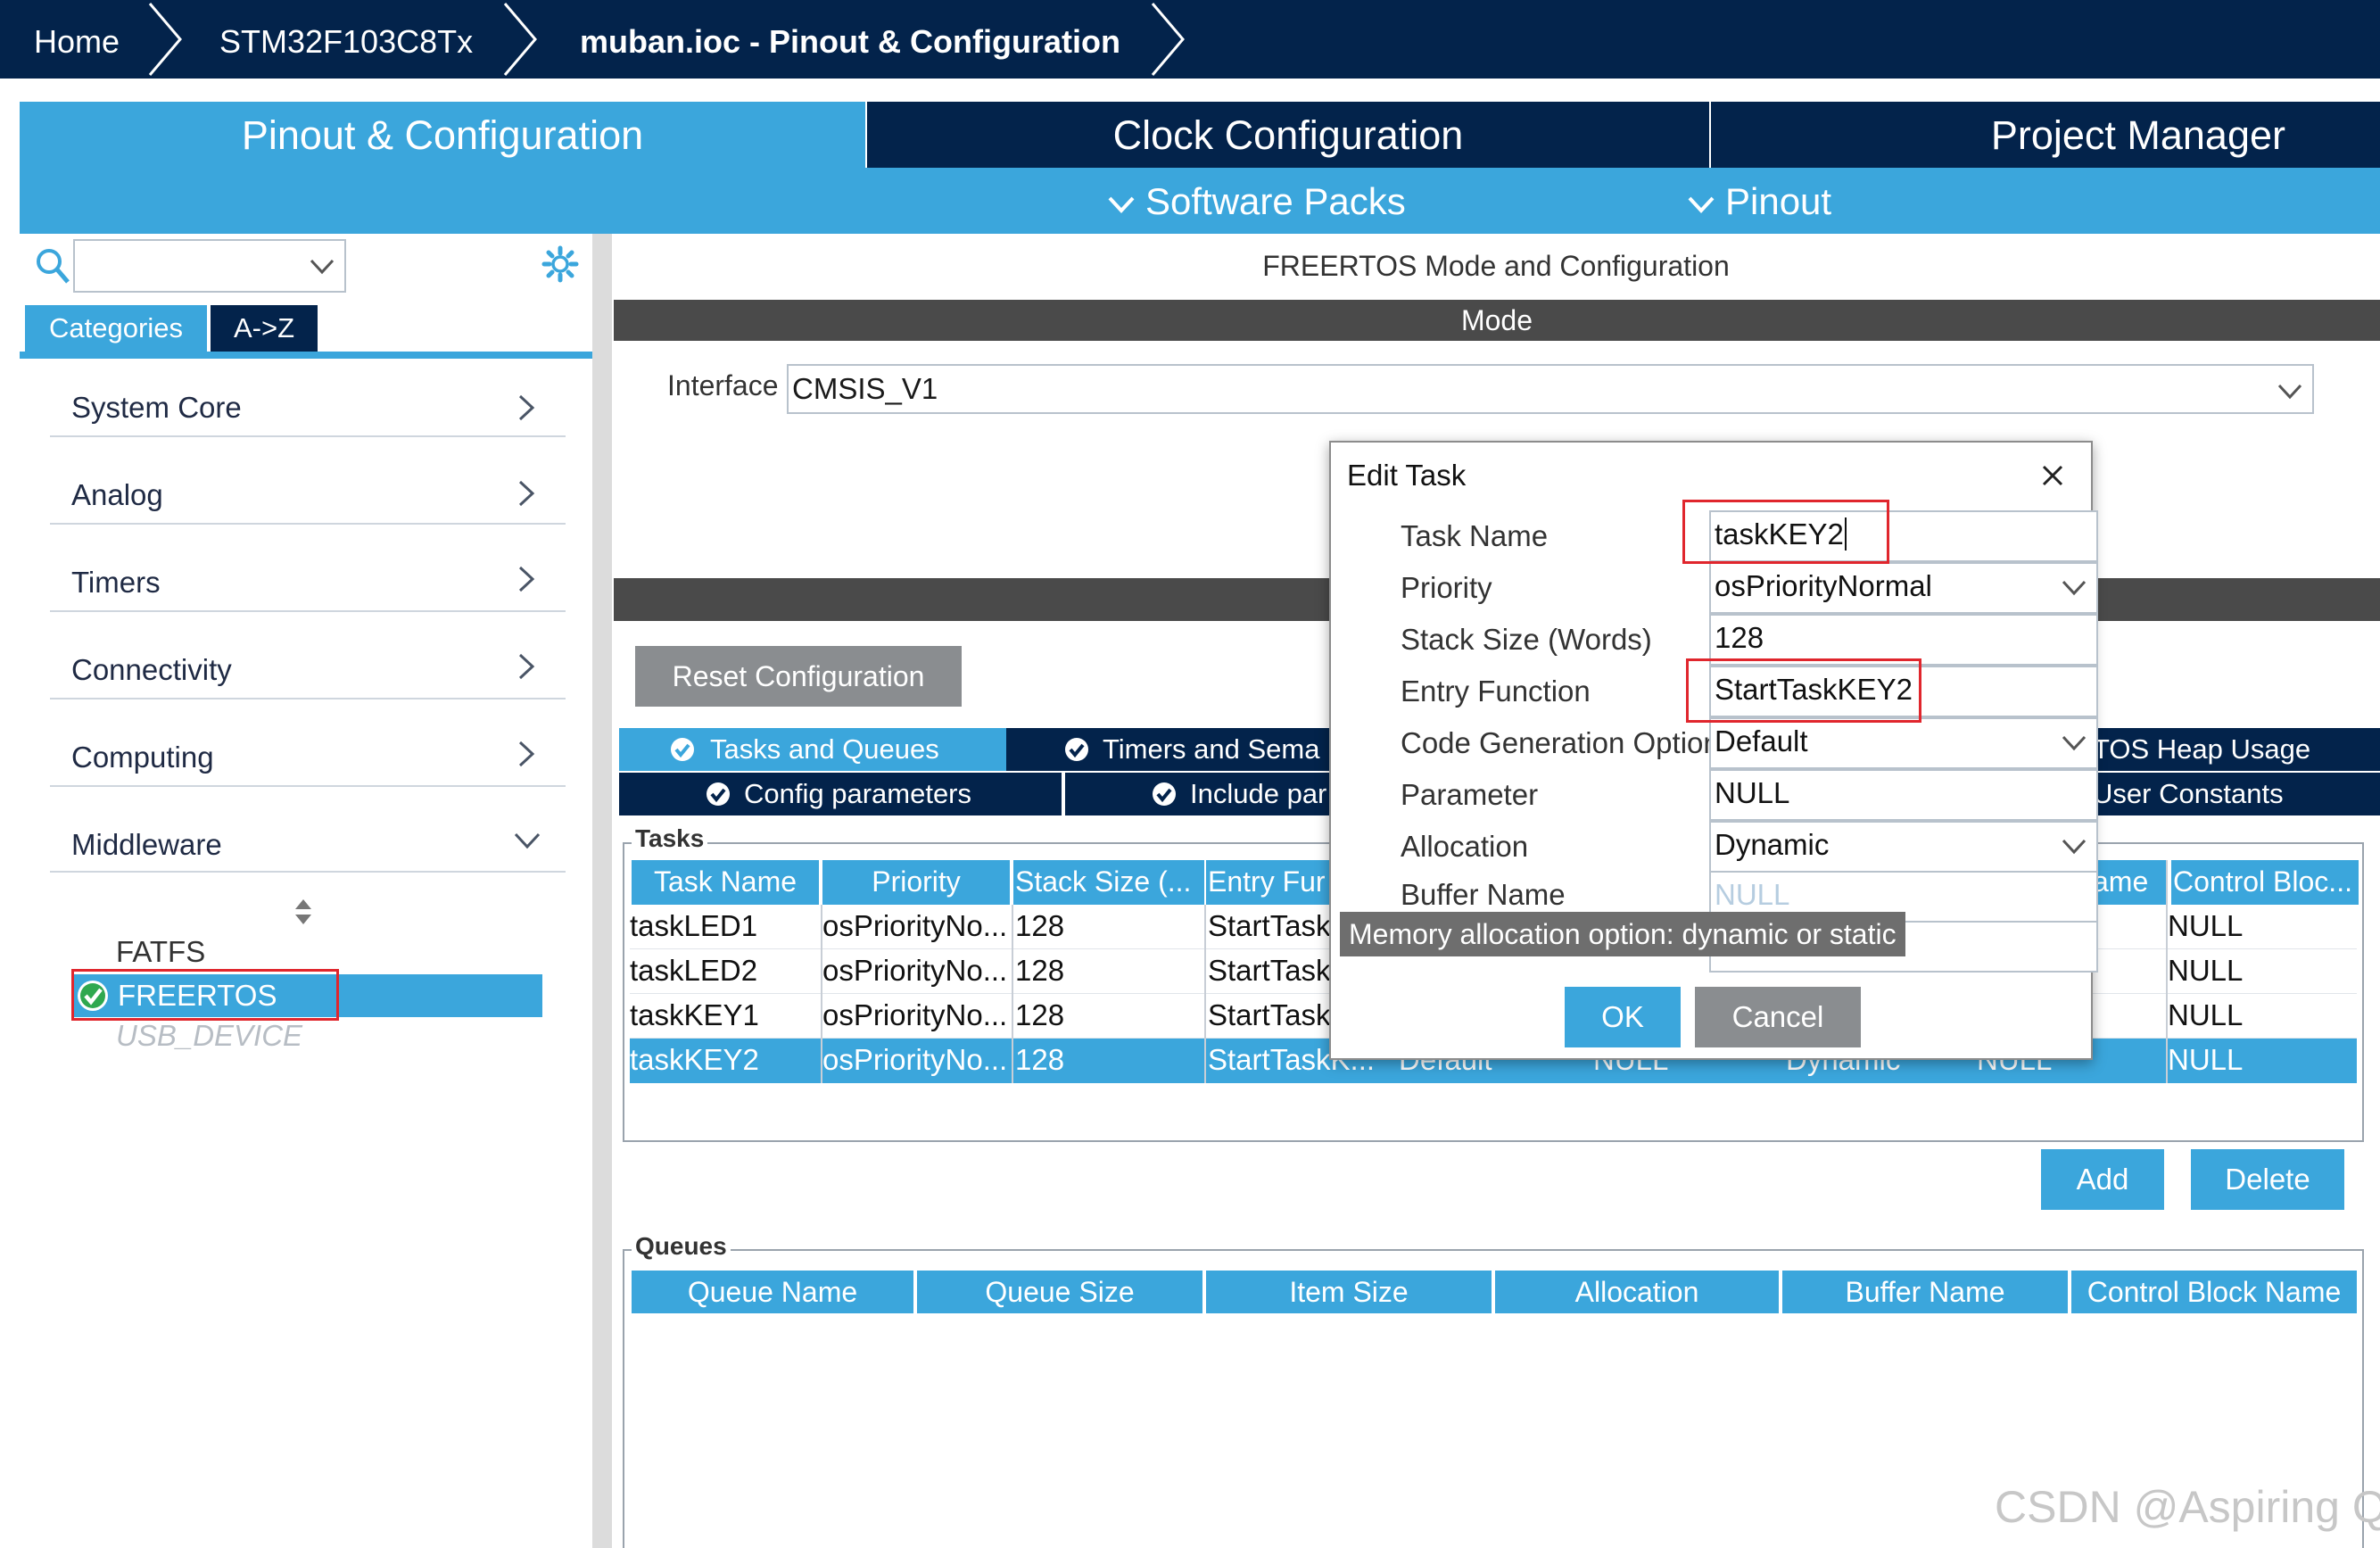  What do you see at coordinates (2214, 1292) in the screenshot?
I see `column-header-control-block-name: Control Block Name` at bounding box center [2214, 1292].